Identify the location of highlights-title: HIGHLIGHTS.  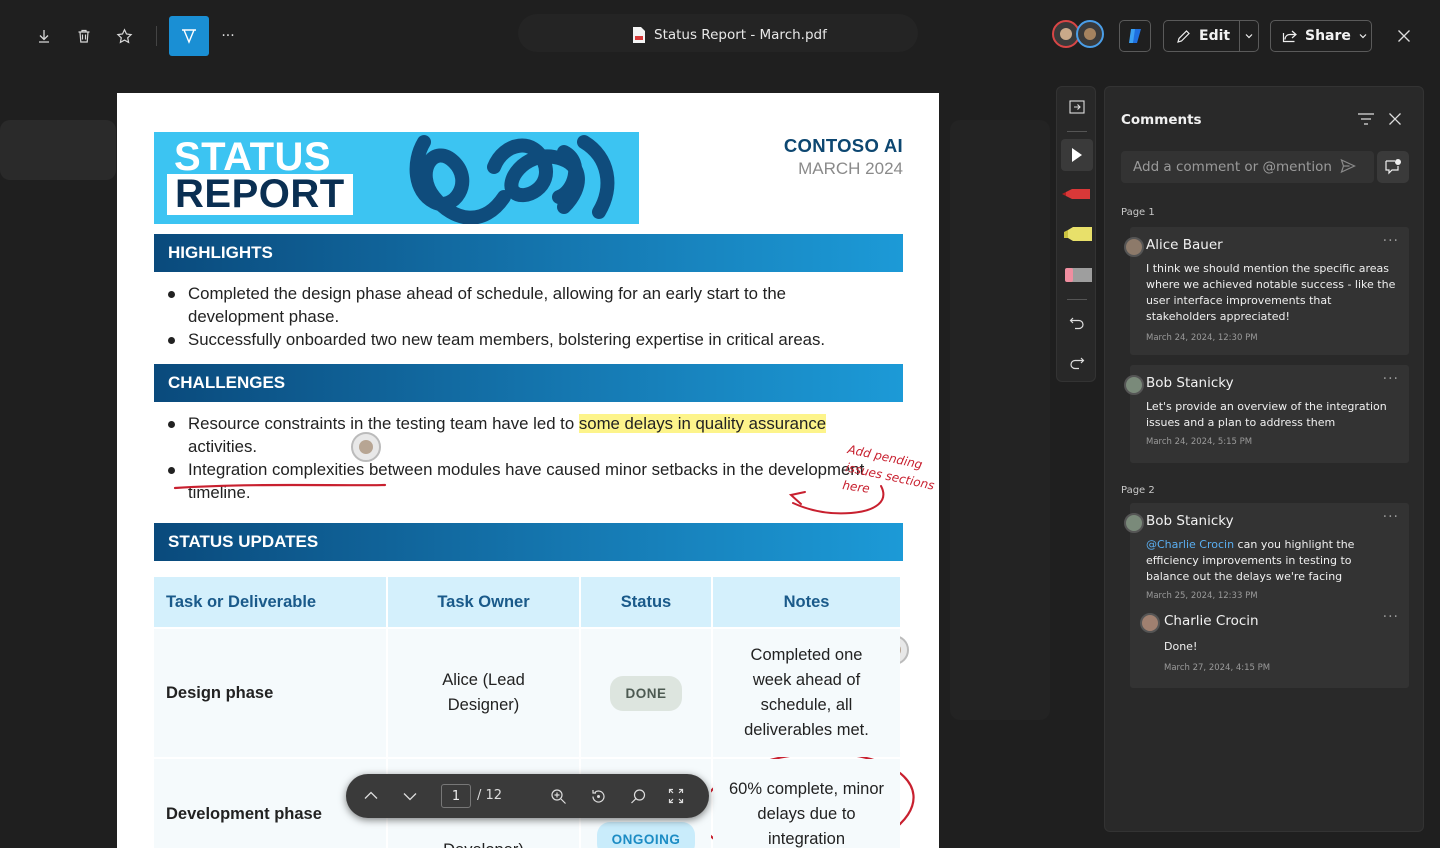
(220, 252).